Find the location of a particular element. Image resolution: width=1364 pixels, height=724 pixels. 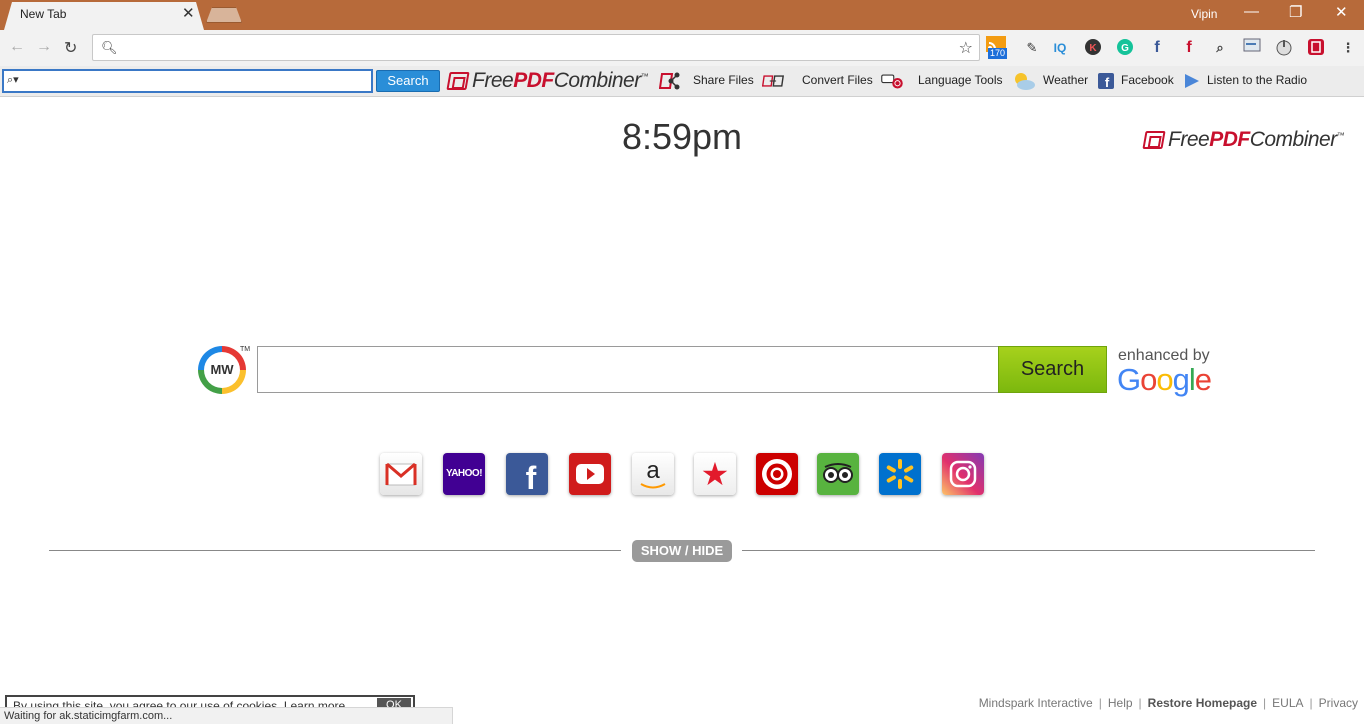

walmart-shortcut is located at coordinates (900, 474).